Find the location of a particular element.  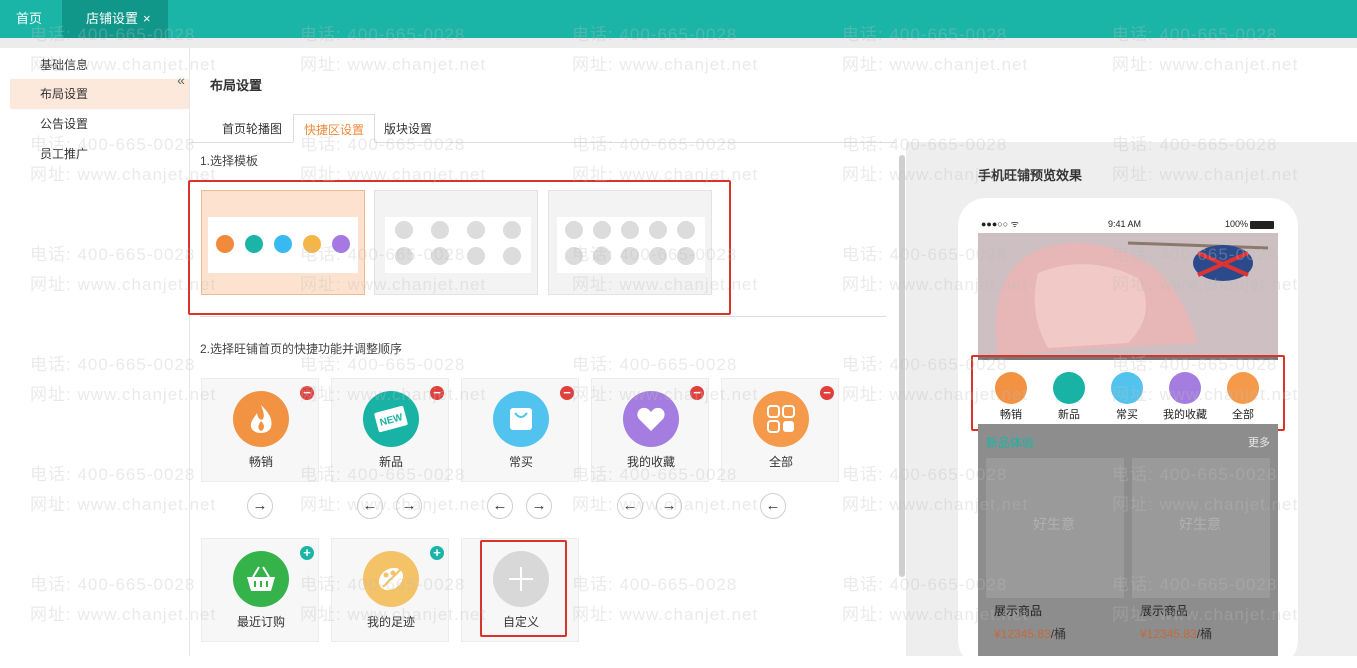

preview-title: 手机旺铺预览效果 is located at coordinates (1030, 175).